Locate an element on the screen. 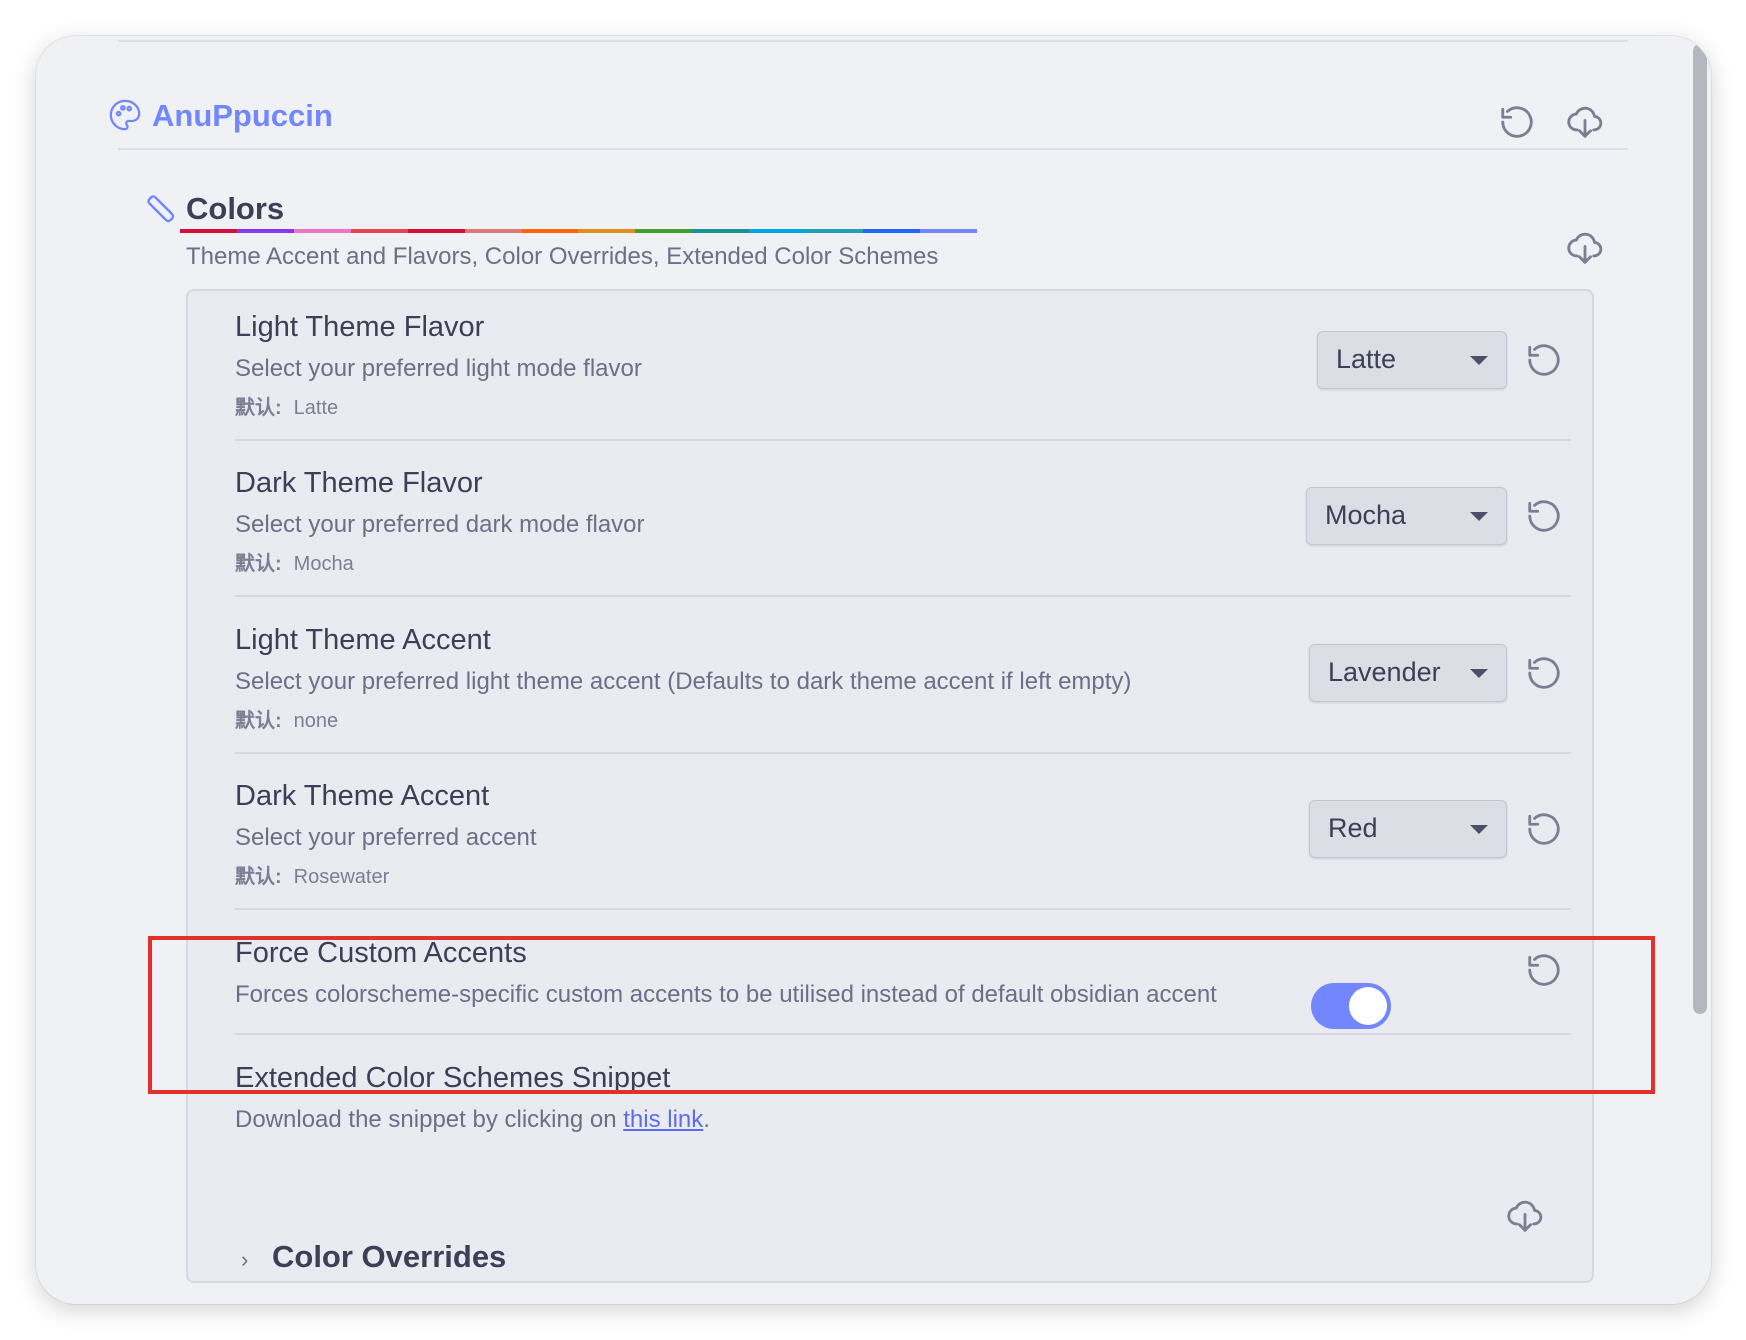  setting-default: 默认: Mocha is located at coordinates (294, 561).